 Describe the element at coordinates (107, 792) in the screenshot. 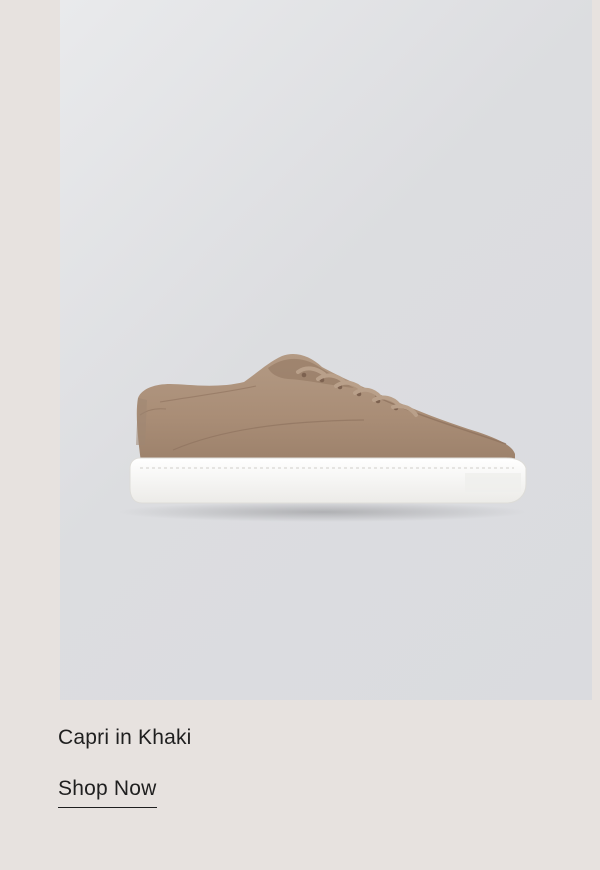

I see `shop-now-link: Shop Now` at that location.